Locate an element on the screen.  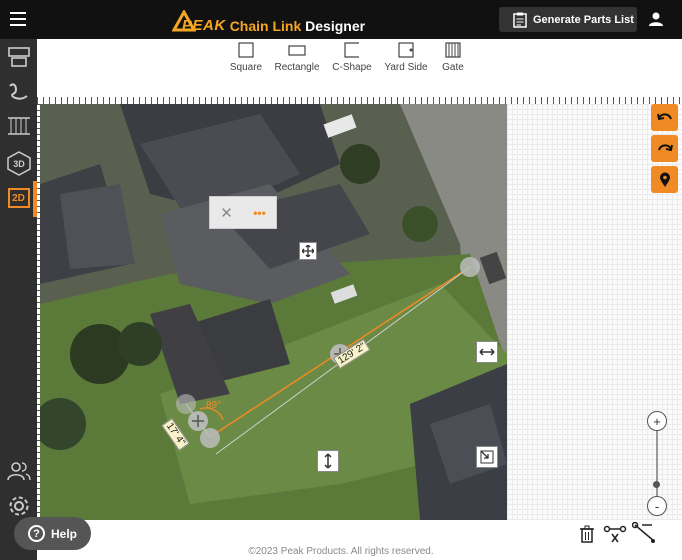
help-label: Help is located at coordinates (63, 533).